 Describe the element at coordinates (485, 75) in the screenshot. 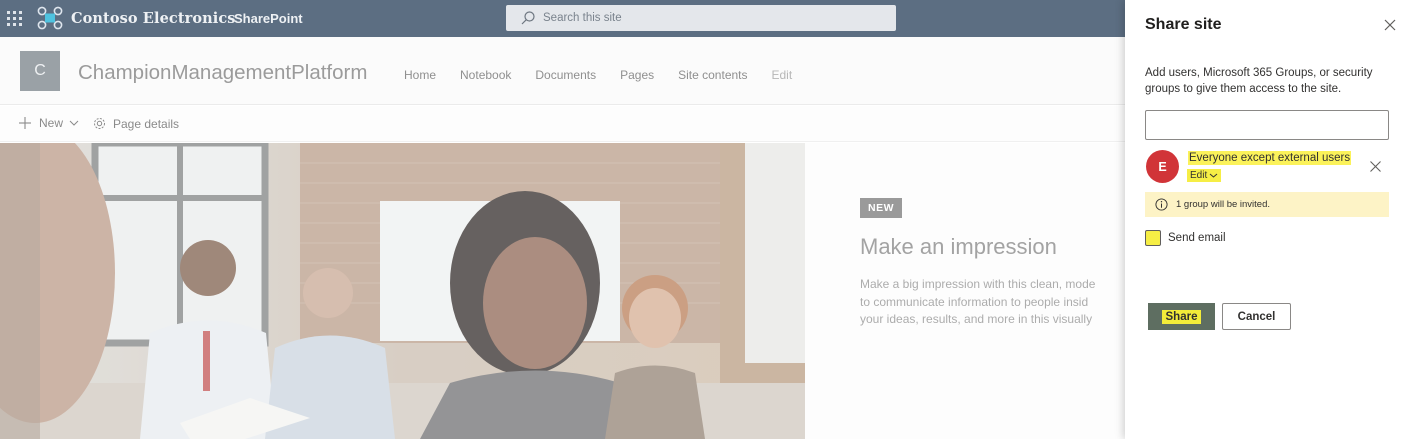

I see `nav-item-notebook: Notebook` at that location.